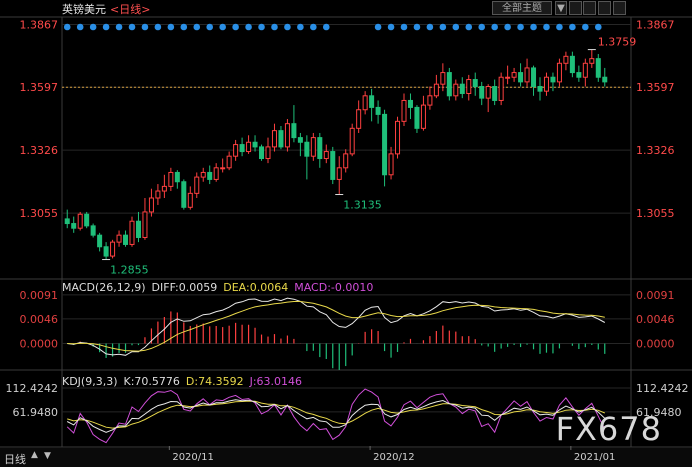  What do you see at coordinates (104, 287) in the screenshot?
I see `macd-legend-item: MACD(26,12,9)` at bounding box center [104, 287].